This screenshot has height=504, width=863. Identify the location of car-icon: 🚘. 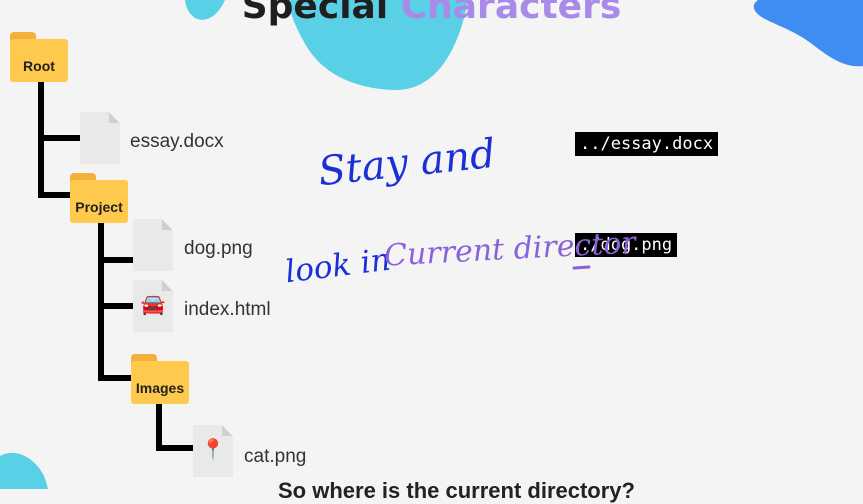
(153, 305).